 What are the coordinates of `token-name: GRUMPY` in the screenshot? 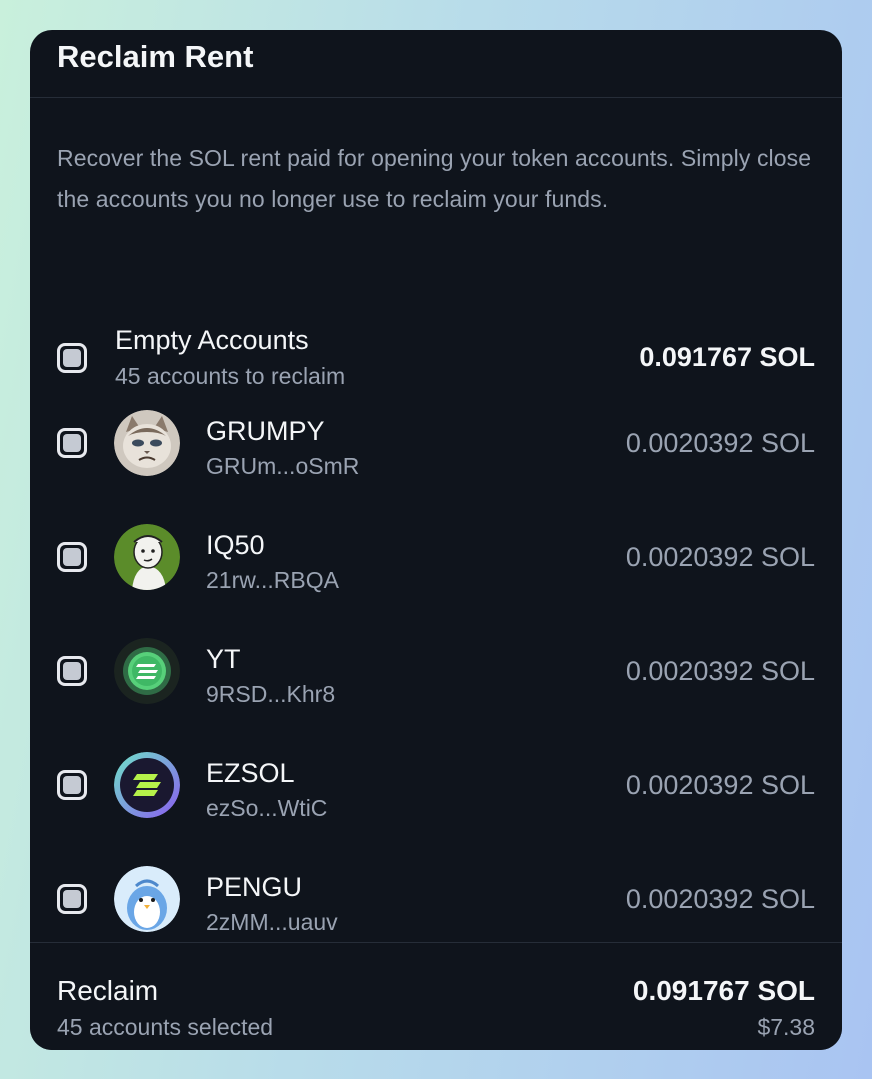 It's located at (265, 431).